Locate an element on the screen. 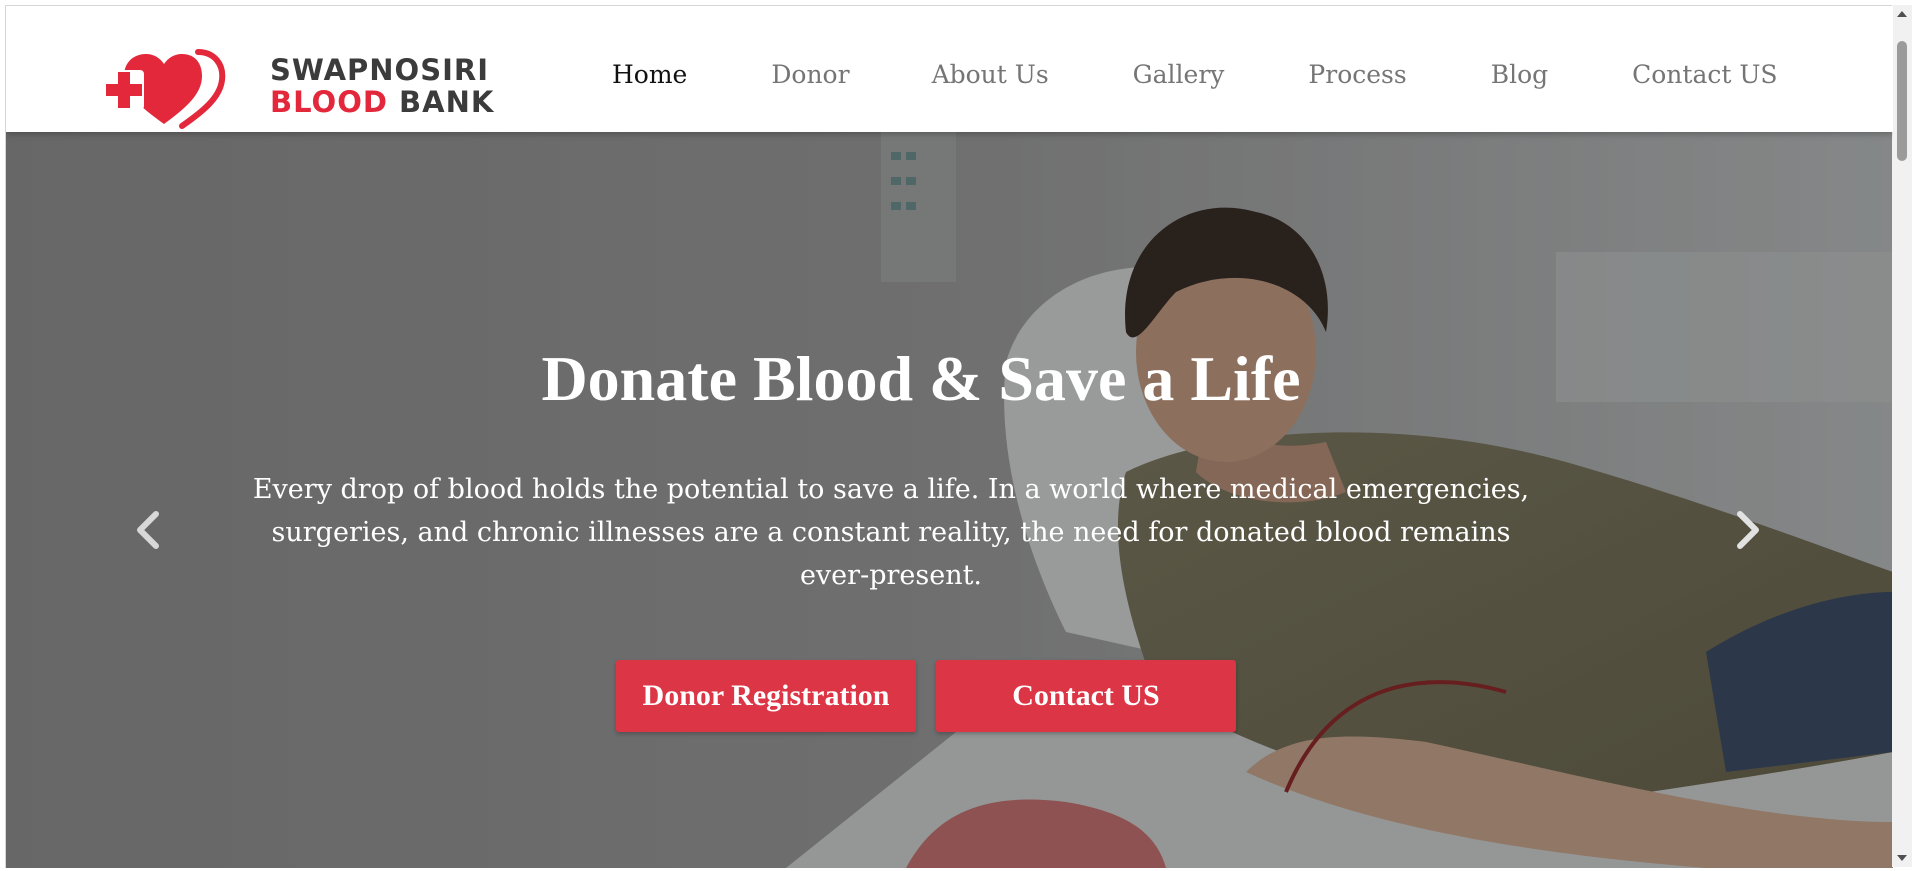 The image size is (1917, 871). brand-name-line2: BLOOD BANK is located at coordinates (382, 102).